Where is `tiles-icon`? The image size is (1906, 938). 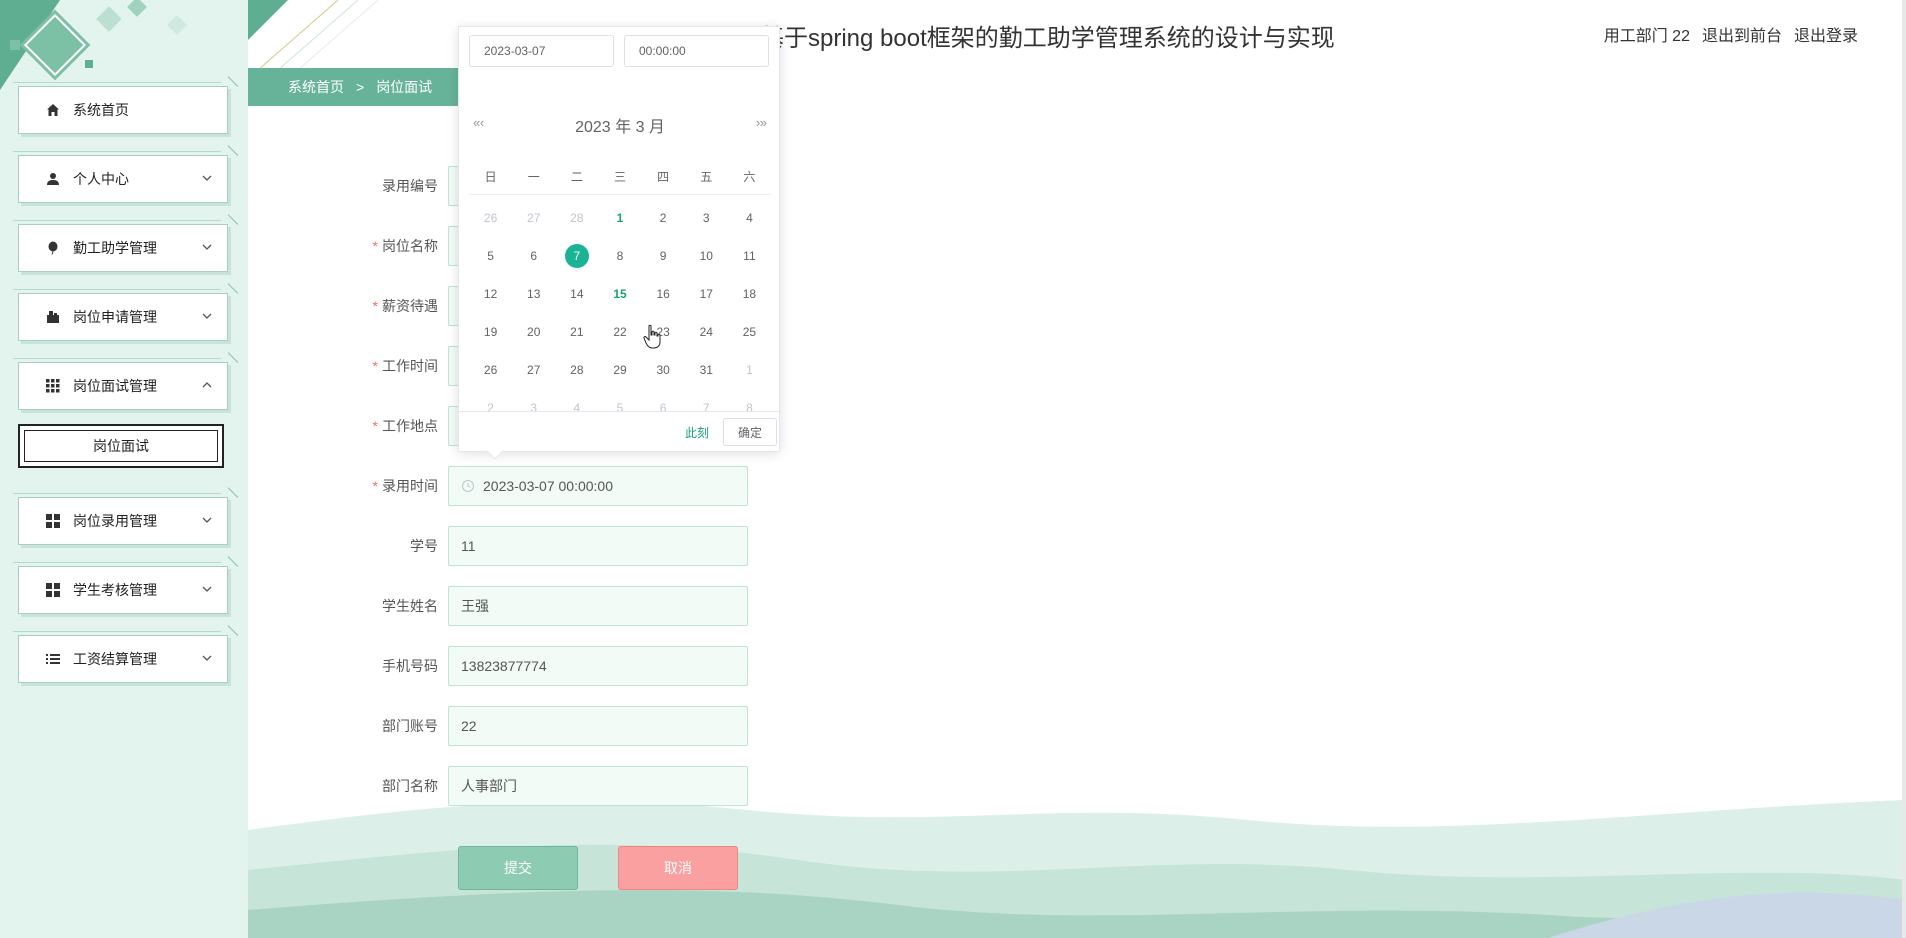 tiles-icon is located at coordinates (53, 590).